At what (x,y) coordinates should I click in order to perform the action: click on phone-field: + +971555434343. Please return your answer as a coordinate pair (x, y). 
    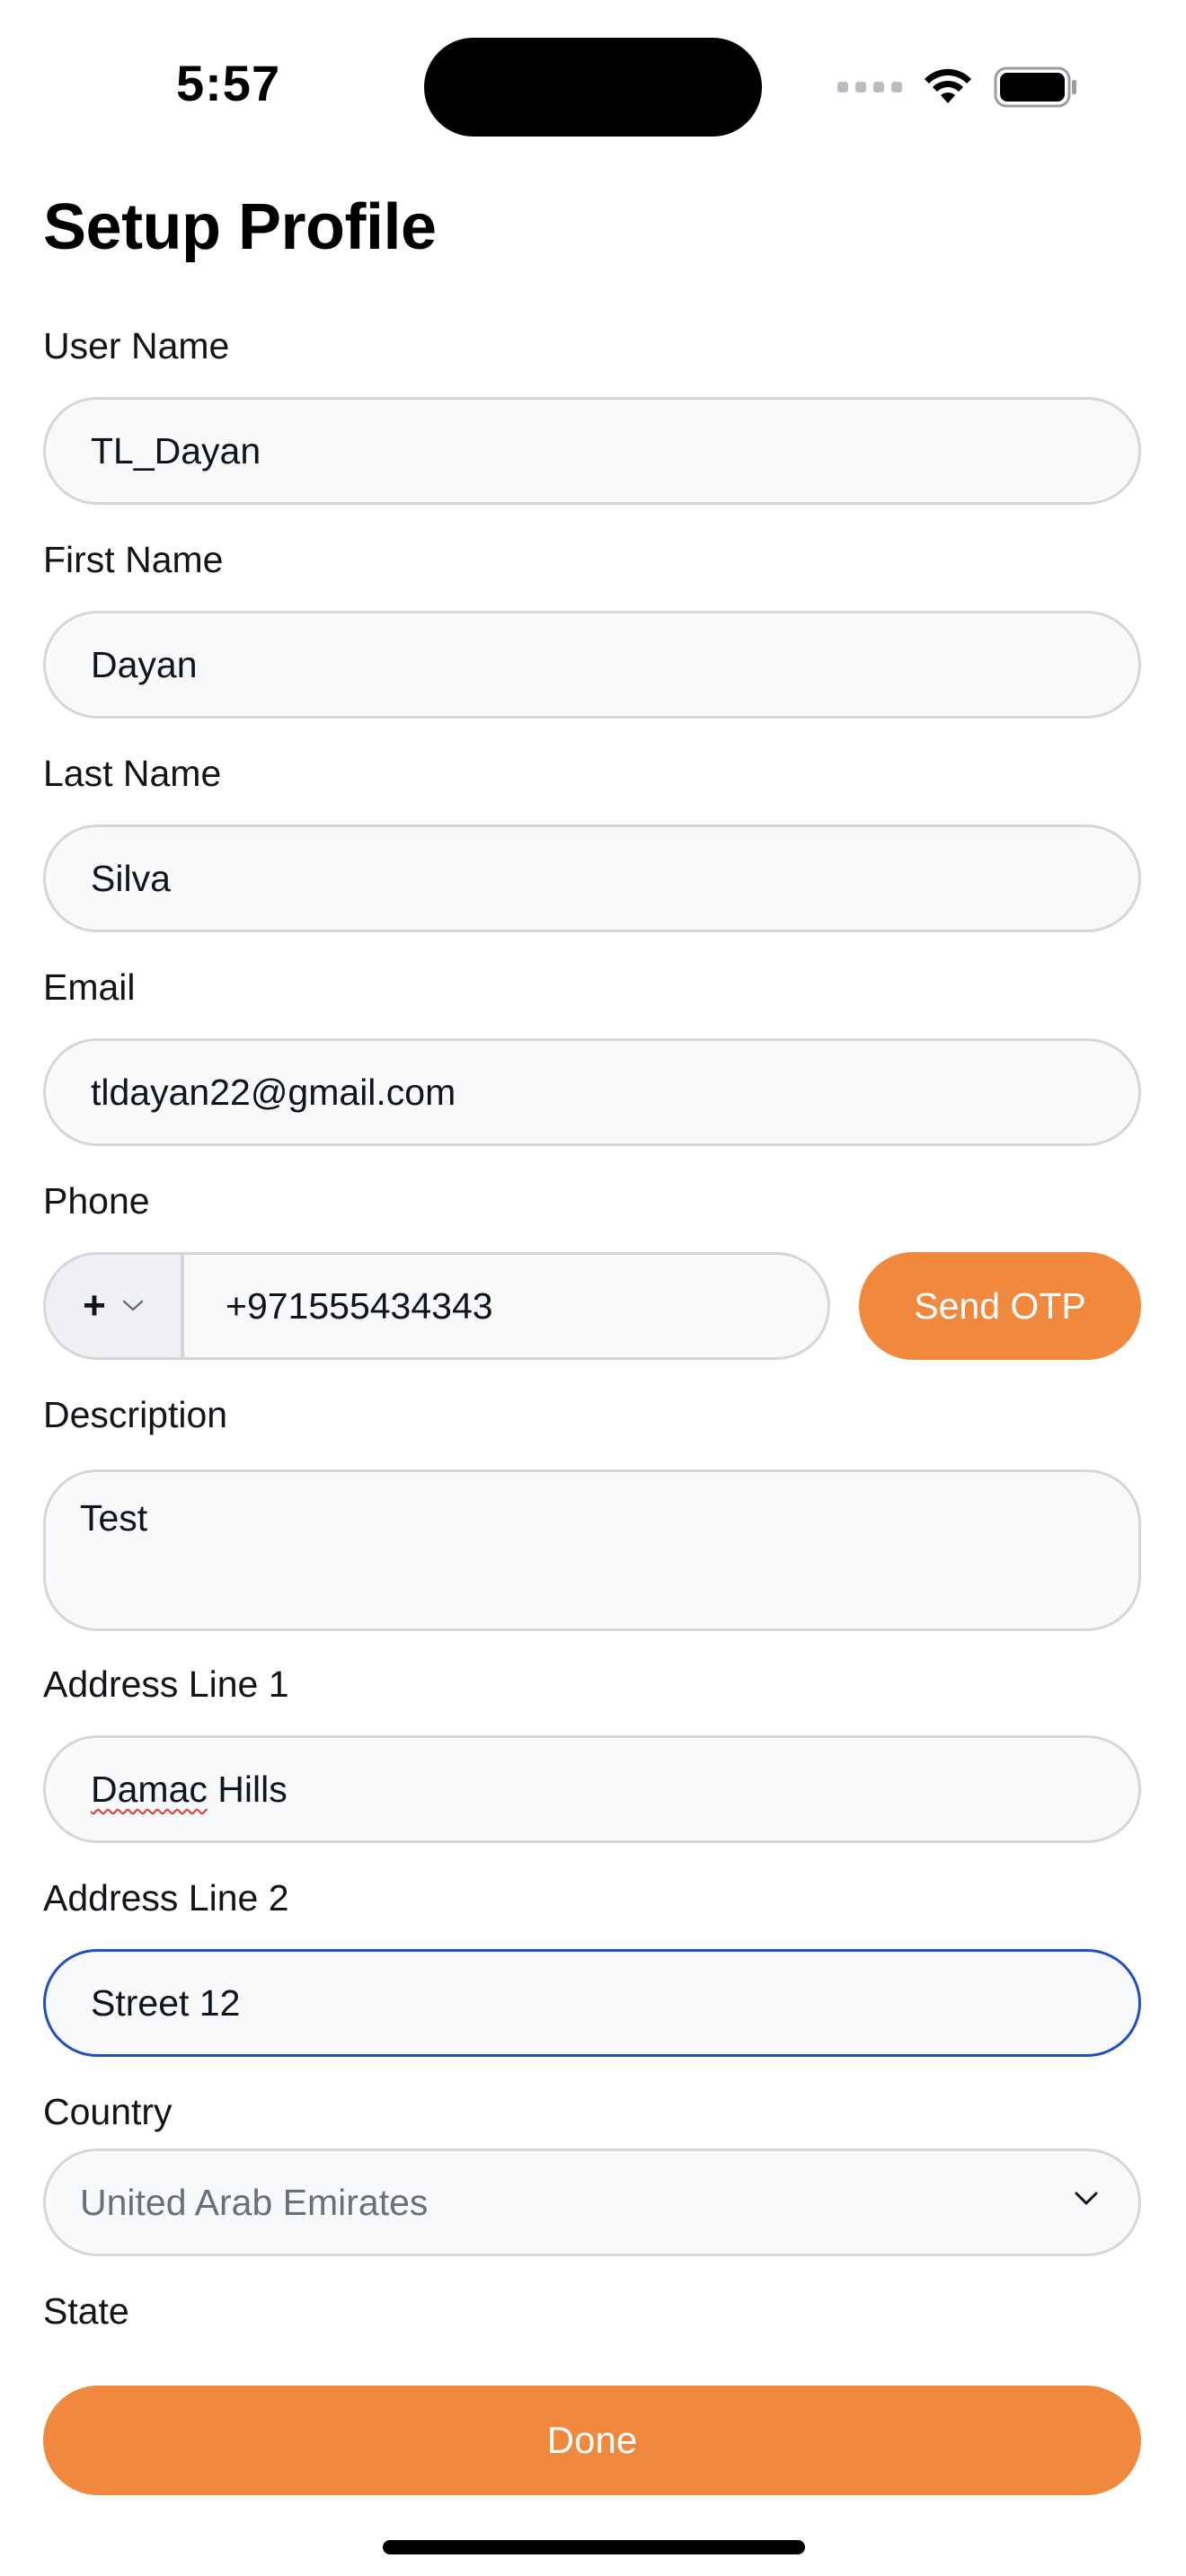
    Looking at the image, I should click on (436, 1306).